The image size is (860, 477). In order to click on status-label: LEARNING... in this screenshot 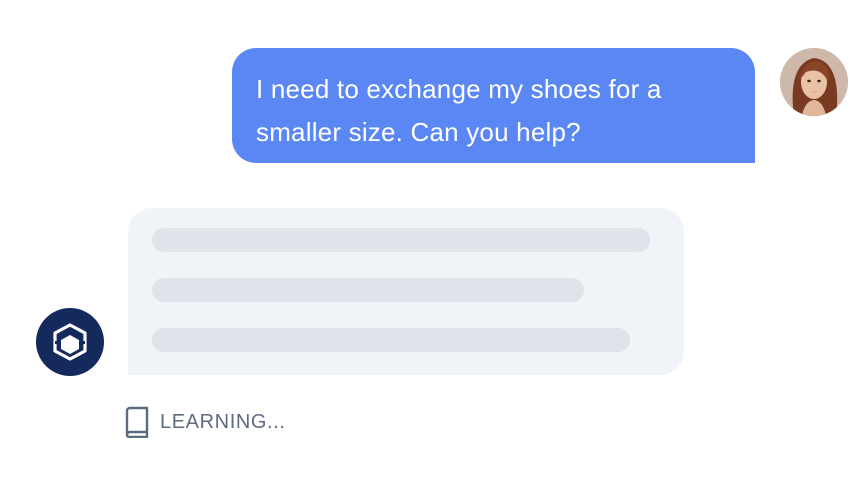, I will do `click(223, 421)`.